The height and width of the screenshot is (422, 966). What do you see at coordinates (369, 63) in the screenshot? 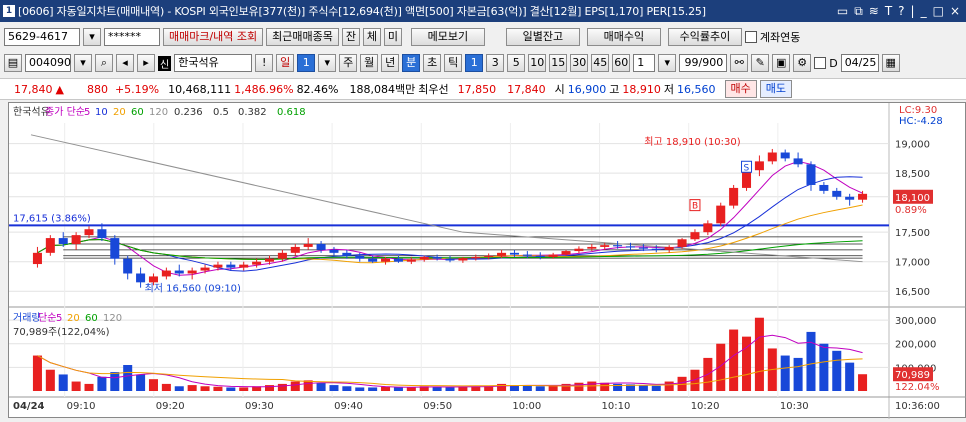
I see `period-month: 월` at bounding box center [369, 63].